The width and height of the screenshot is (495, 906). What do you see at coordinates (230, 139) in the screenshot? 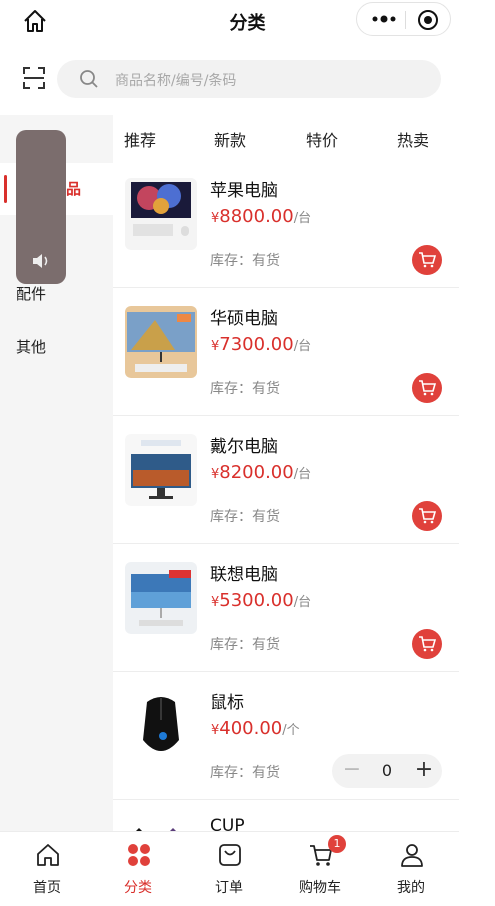
I see `tab-new: 新款` at bounding box center [230, 139].